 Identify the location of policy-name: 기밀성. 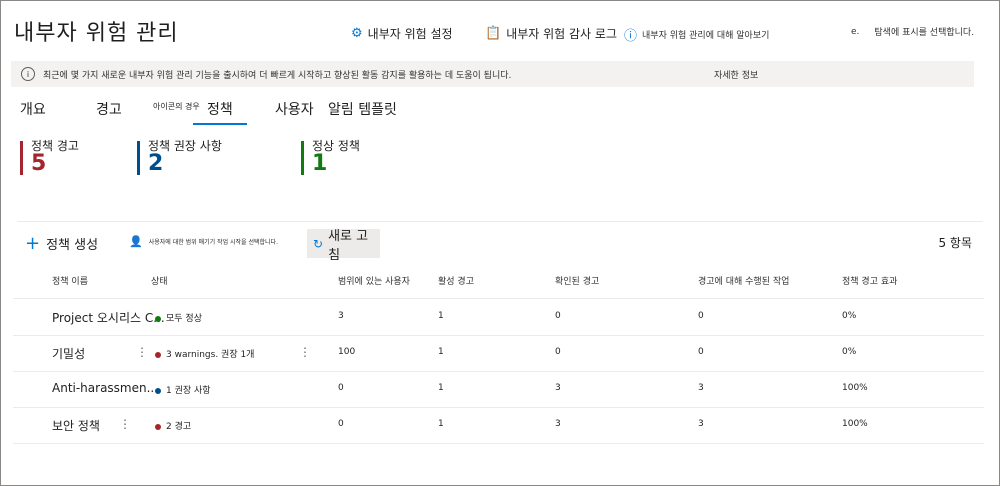
(68, 353).